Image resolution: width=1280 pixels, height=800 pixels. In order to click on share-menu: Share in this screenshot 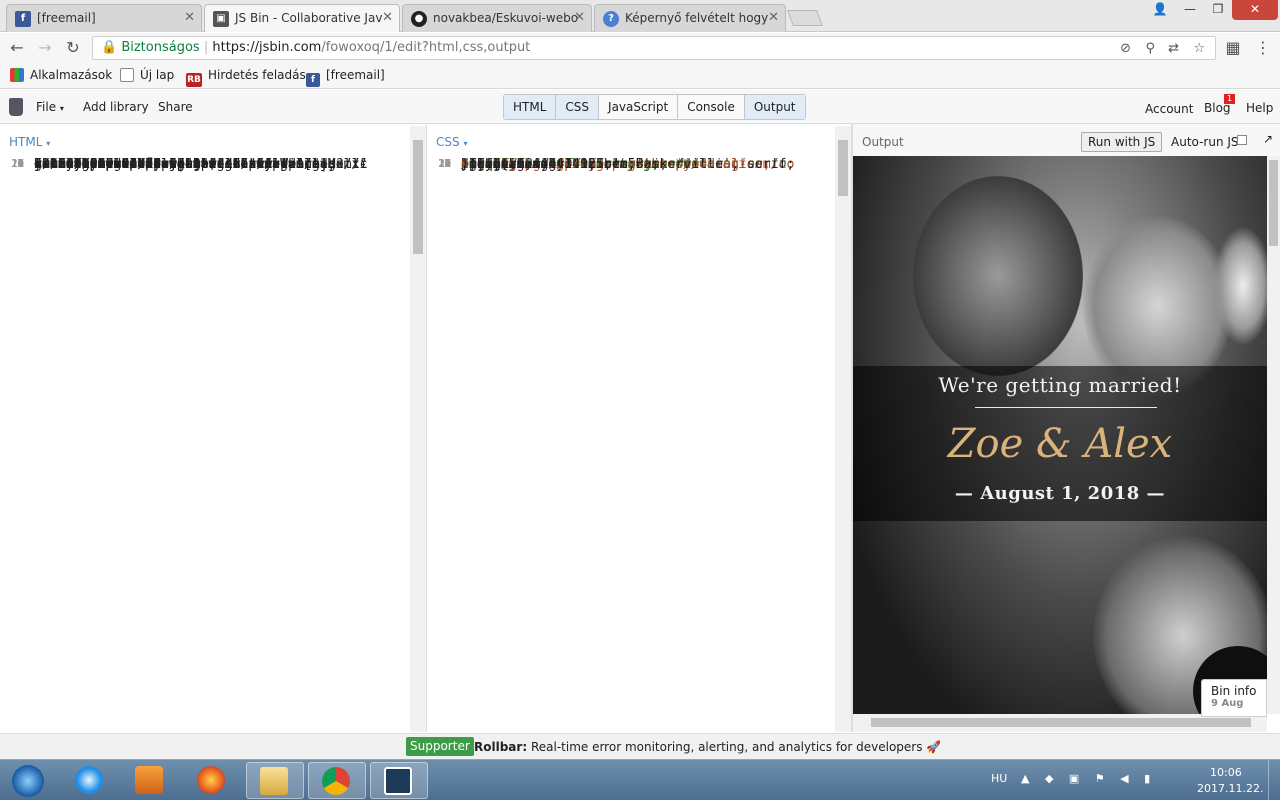, I will do `click(175, 107)`.